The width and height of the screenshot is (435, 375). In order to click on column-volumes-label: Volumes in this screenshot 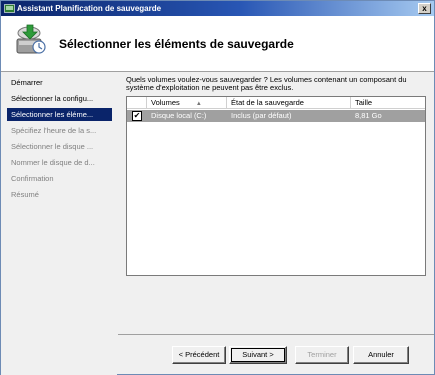, I will do `click(165, 102)`.